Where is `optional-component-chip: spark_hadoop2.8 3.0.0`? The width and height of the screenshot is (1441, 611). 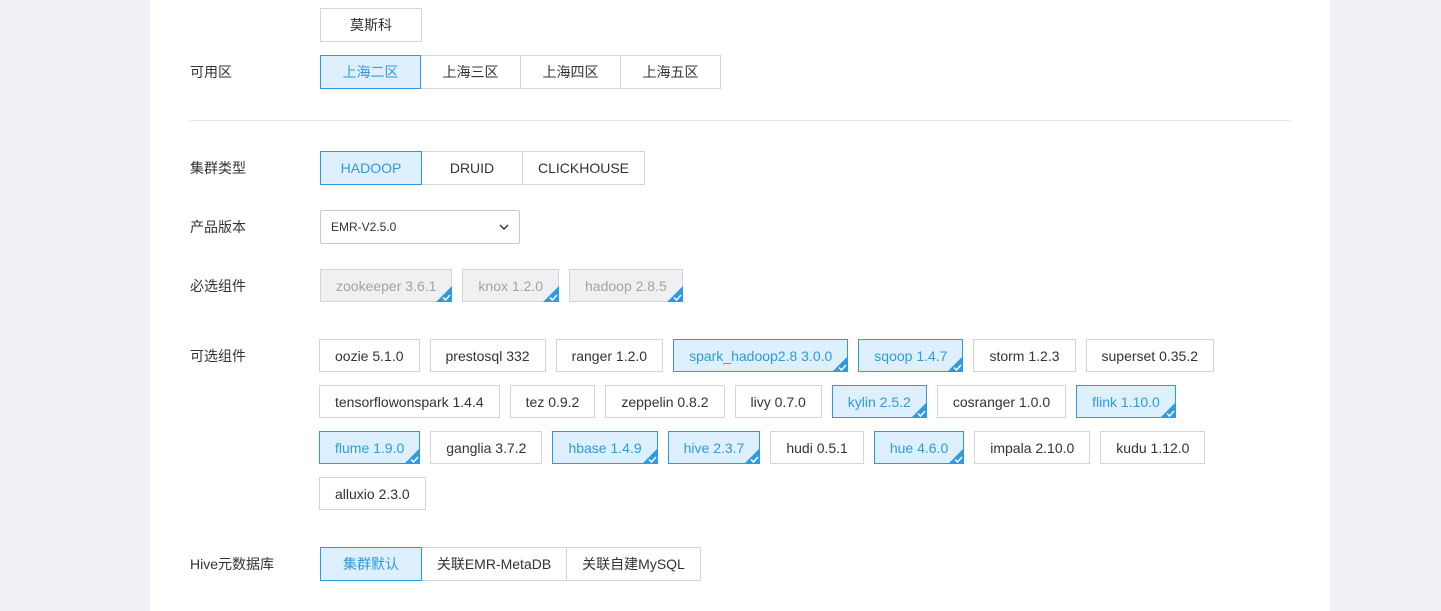 optional-component-chip: spark_hadoop2.8 3.0.0 is located at coordinates (761, 355).